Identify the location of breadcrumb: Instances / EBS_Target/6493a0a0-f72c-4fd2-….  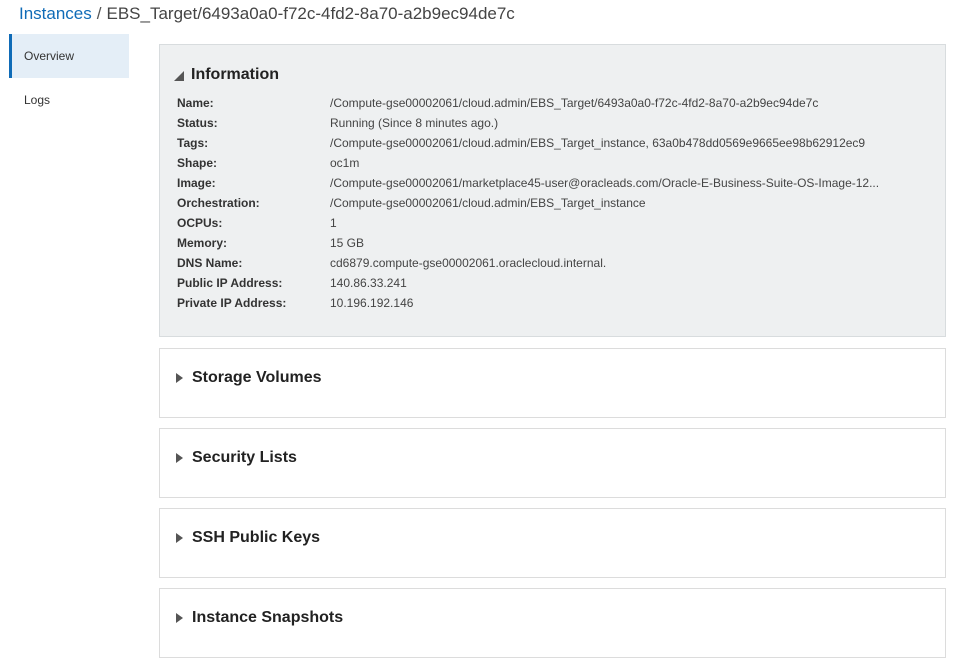
(267, 14).